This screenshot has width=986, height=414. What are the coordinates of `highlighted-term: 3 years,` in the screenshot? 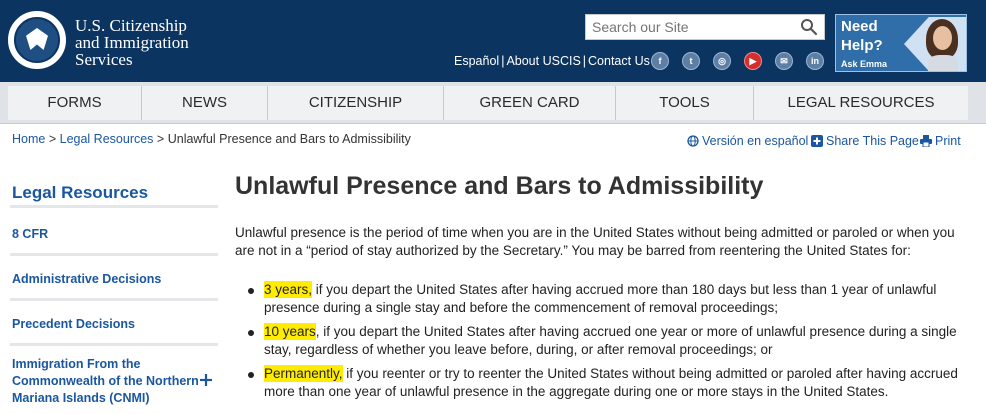 It's located at (288, 289).